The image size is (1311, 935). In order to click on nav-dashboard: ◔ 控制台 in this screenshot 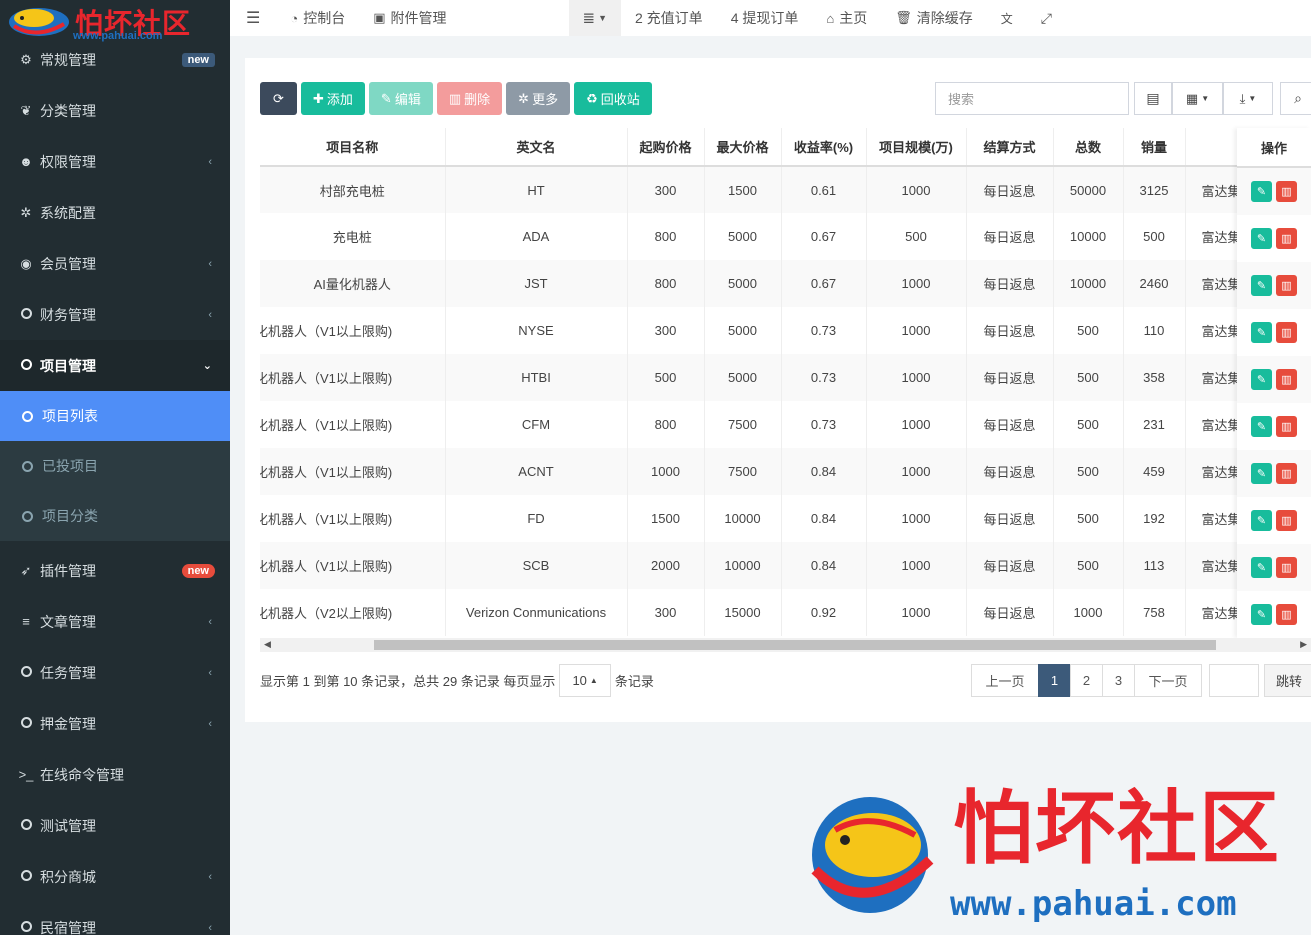, I will do `click(317, 18)`.